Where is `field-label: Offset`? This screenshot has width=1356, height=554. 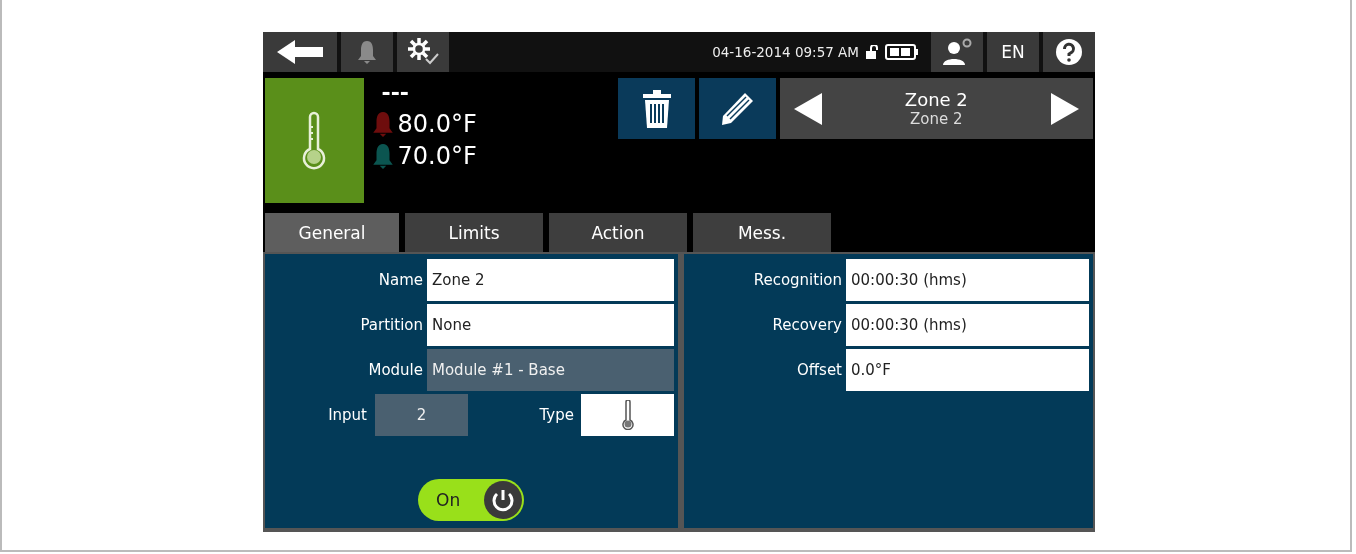 field-label: Offset is located at coordinates (818, 370).